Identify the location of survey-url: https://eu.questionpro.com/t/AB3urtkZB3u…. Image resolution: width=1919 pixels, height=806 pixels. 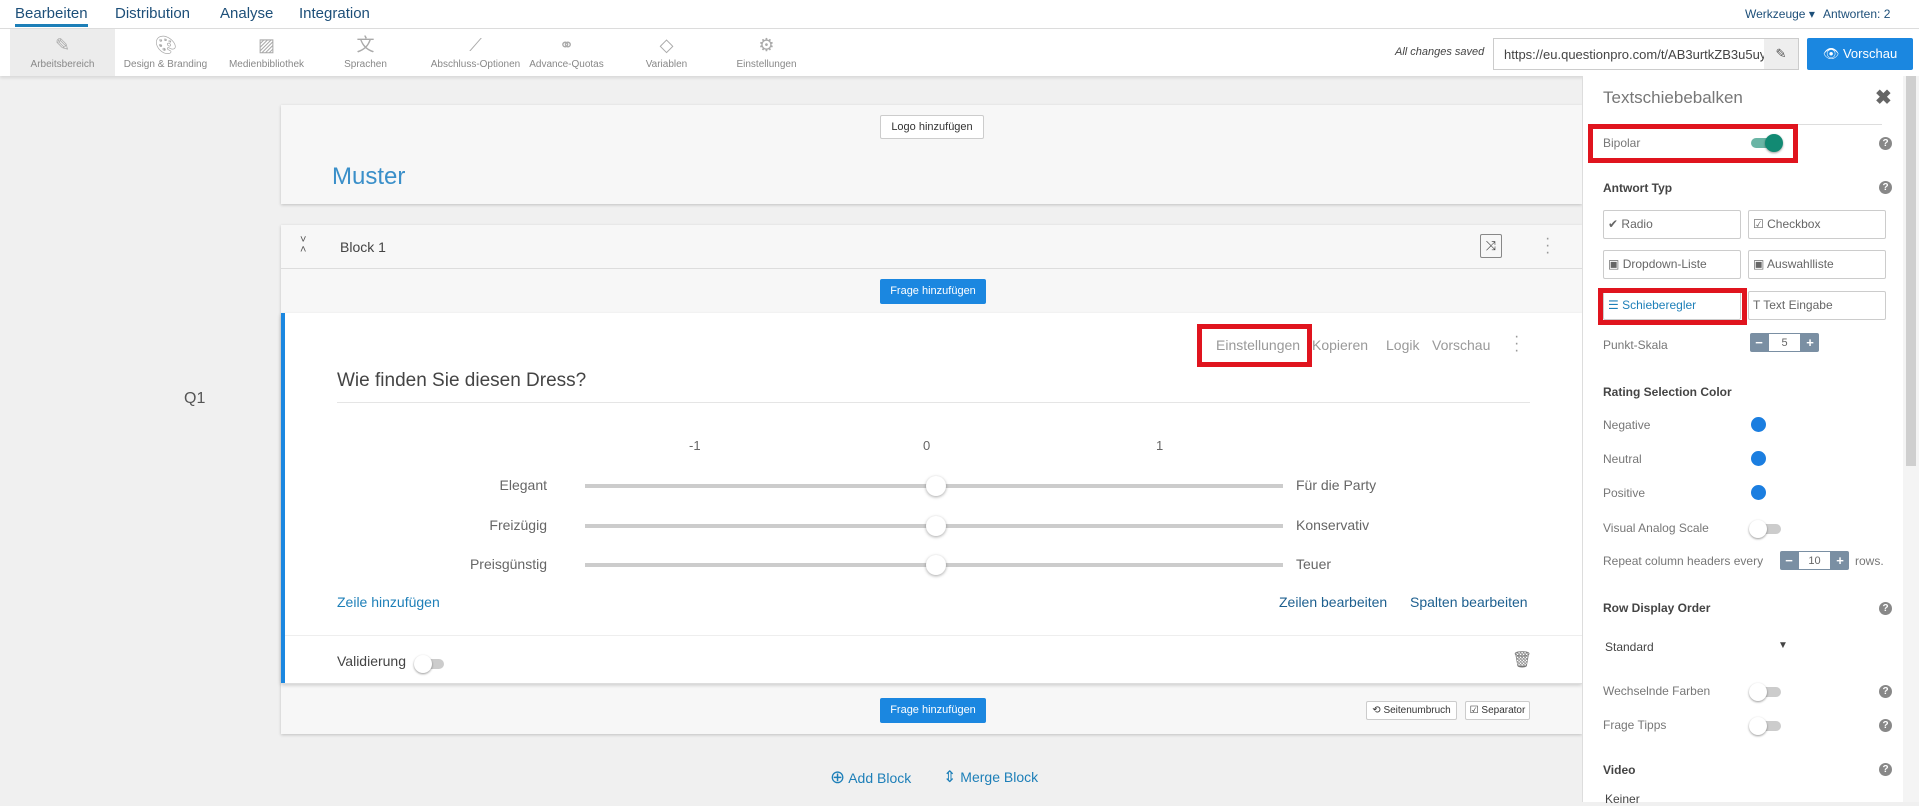
(1635, 54).